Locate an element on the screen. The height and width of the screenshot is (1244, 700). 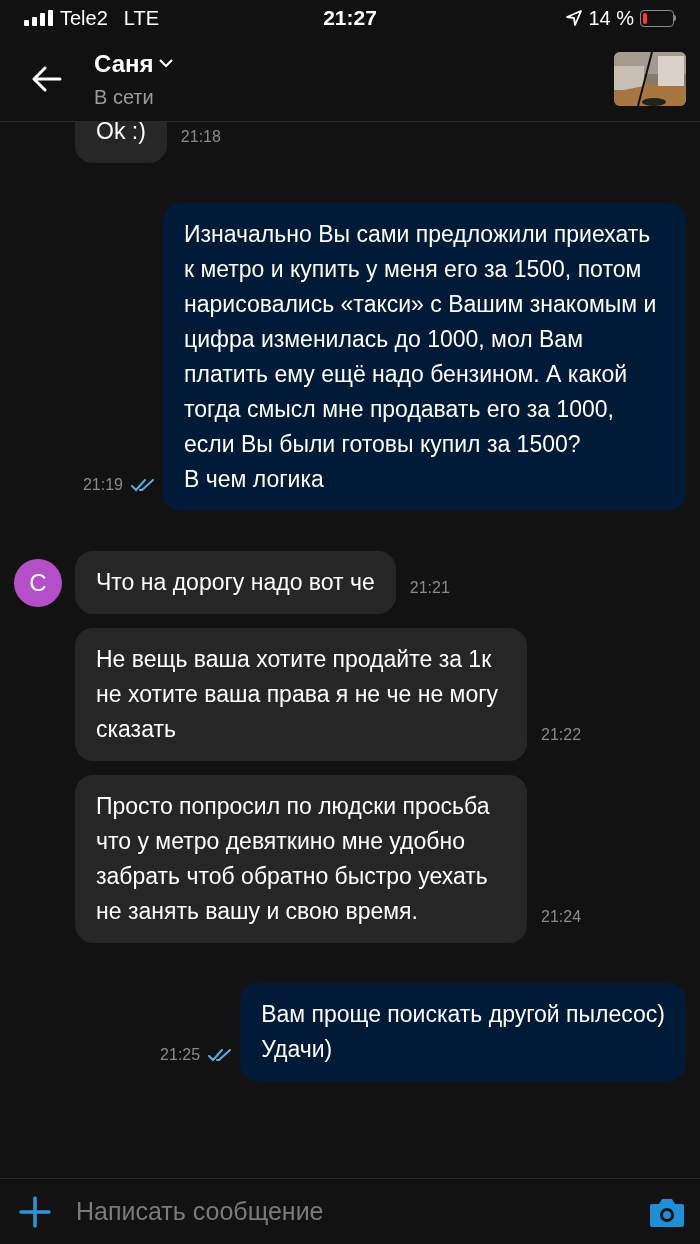
incoming-message-bubble: Просто попросил по людски просьба что у метро девяткино мне удобно забрать чтоб обратно быстро уехать не занять вашу и свою время. is located at coordinates (301, 859).